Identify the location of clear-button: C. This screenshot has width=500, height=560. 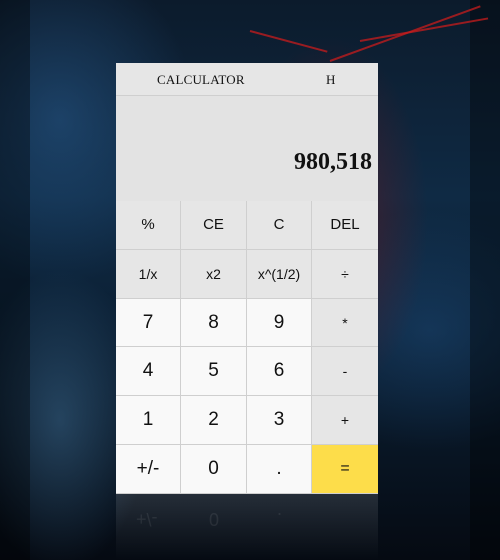
(279, 225).